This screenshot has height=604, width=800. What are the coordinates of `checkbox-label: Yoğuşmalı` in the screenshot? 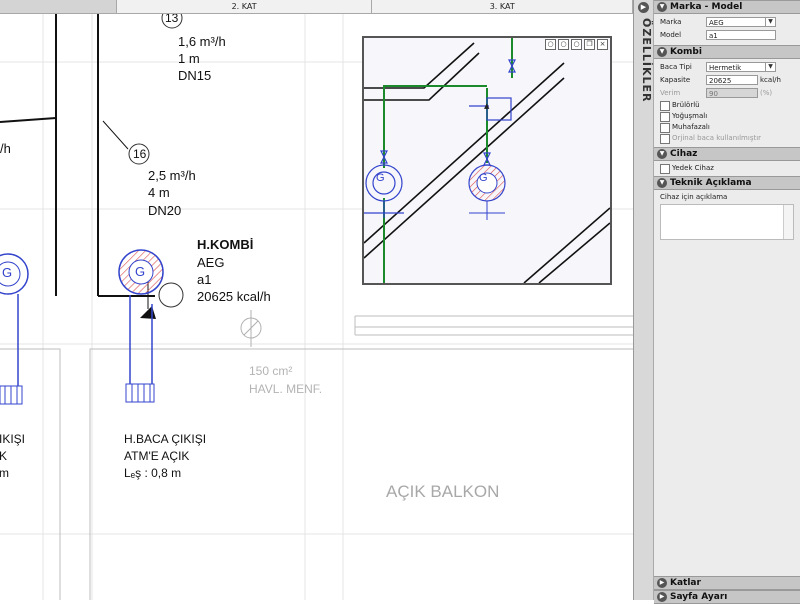 It's located at (690, 116).